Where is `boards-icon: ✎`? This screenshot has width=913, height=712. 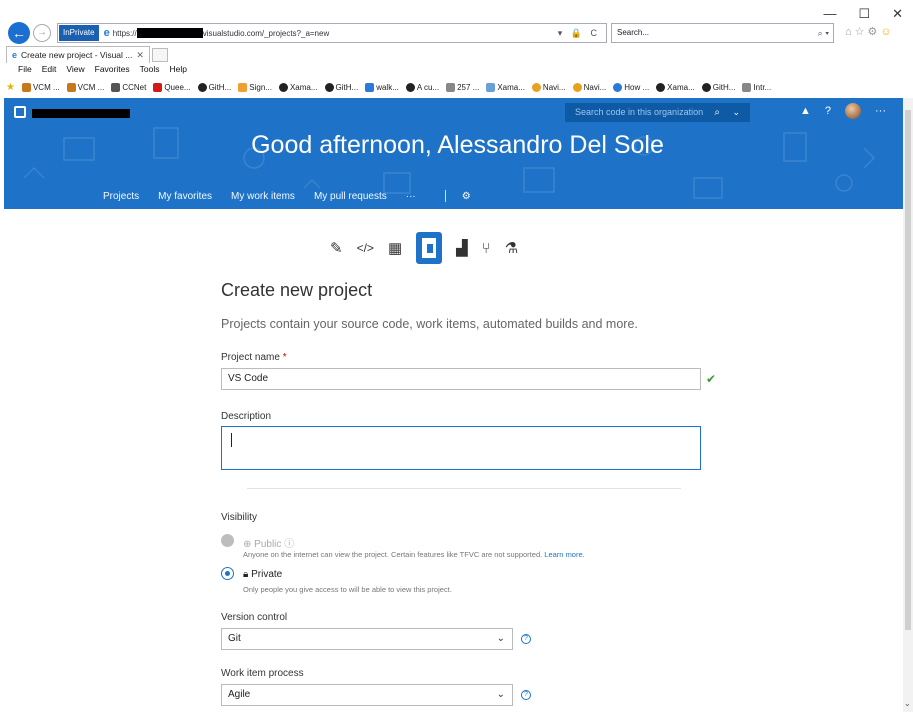
boards-icon: ✎ is located at coordinates (336, 248).